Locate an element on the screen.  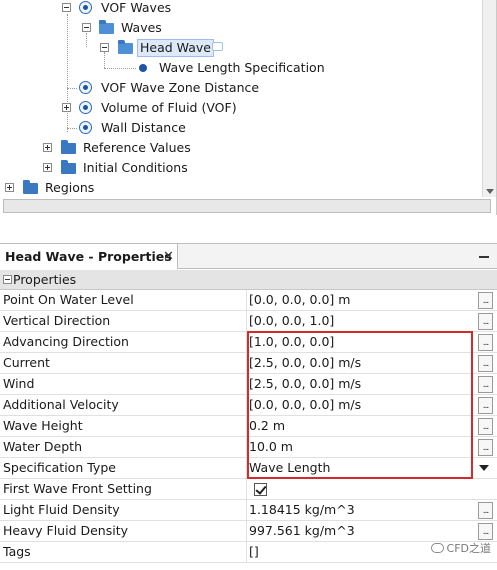
property-value: [0.0, 0.0, 0.0] m is located at coordinates (363, 300).